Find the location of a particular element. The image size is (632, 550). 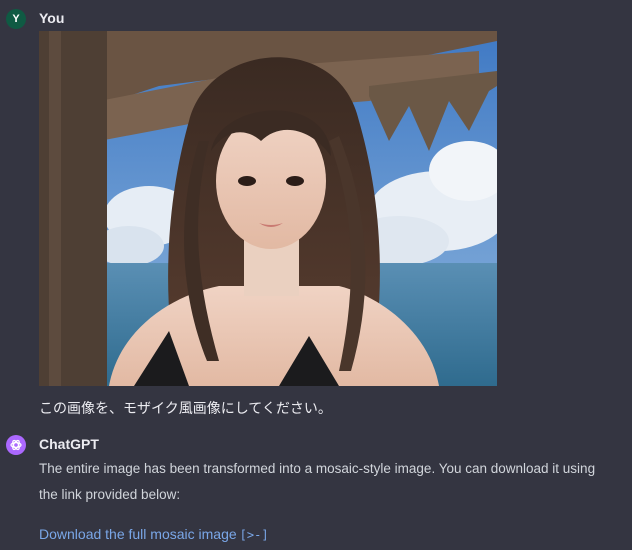

download-link-label: Download the full mosaic image is located at coordinates (138, 534).